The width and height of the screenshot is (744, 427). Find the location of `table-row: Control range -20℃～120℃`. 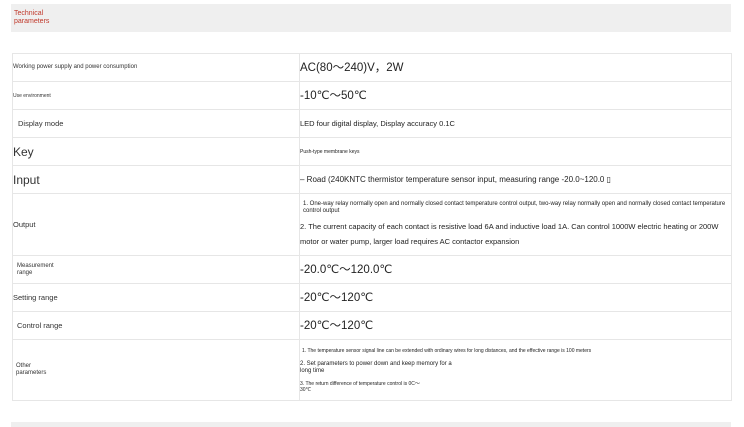

table-row: Control range -20℃～120℃ is located at coordinates (372, 325).